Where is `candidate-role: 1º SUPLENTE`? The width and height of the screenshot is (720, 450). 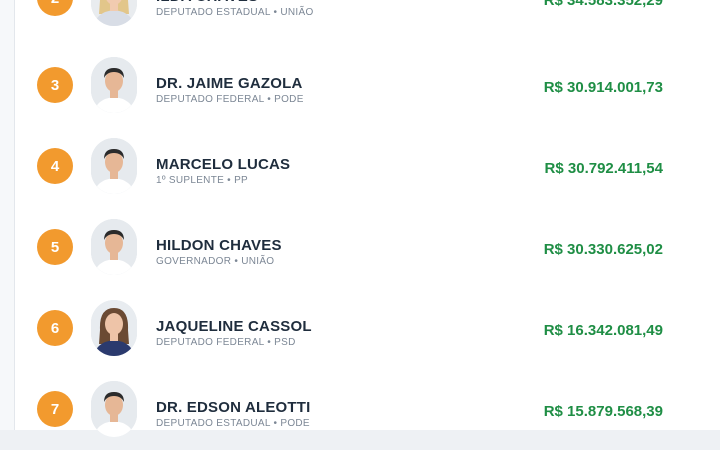 candidate-role: 1º SUPLENTE is located at coordinates (190, 180).